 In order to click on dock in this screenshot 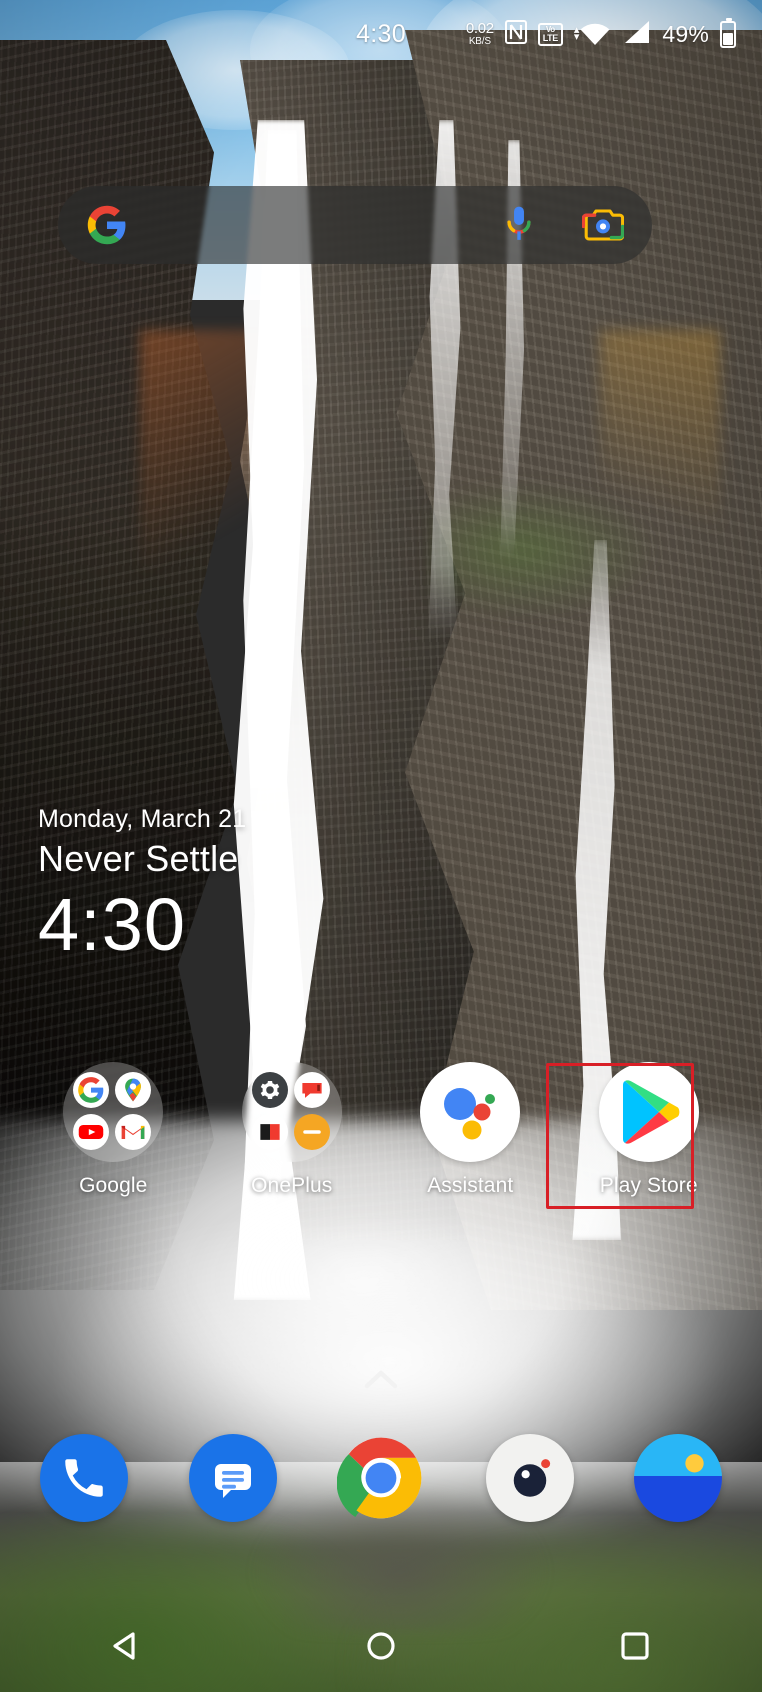, I will do `click(381, 1478)`.